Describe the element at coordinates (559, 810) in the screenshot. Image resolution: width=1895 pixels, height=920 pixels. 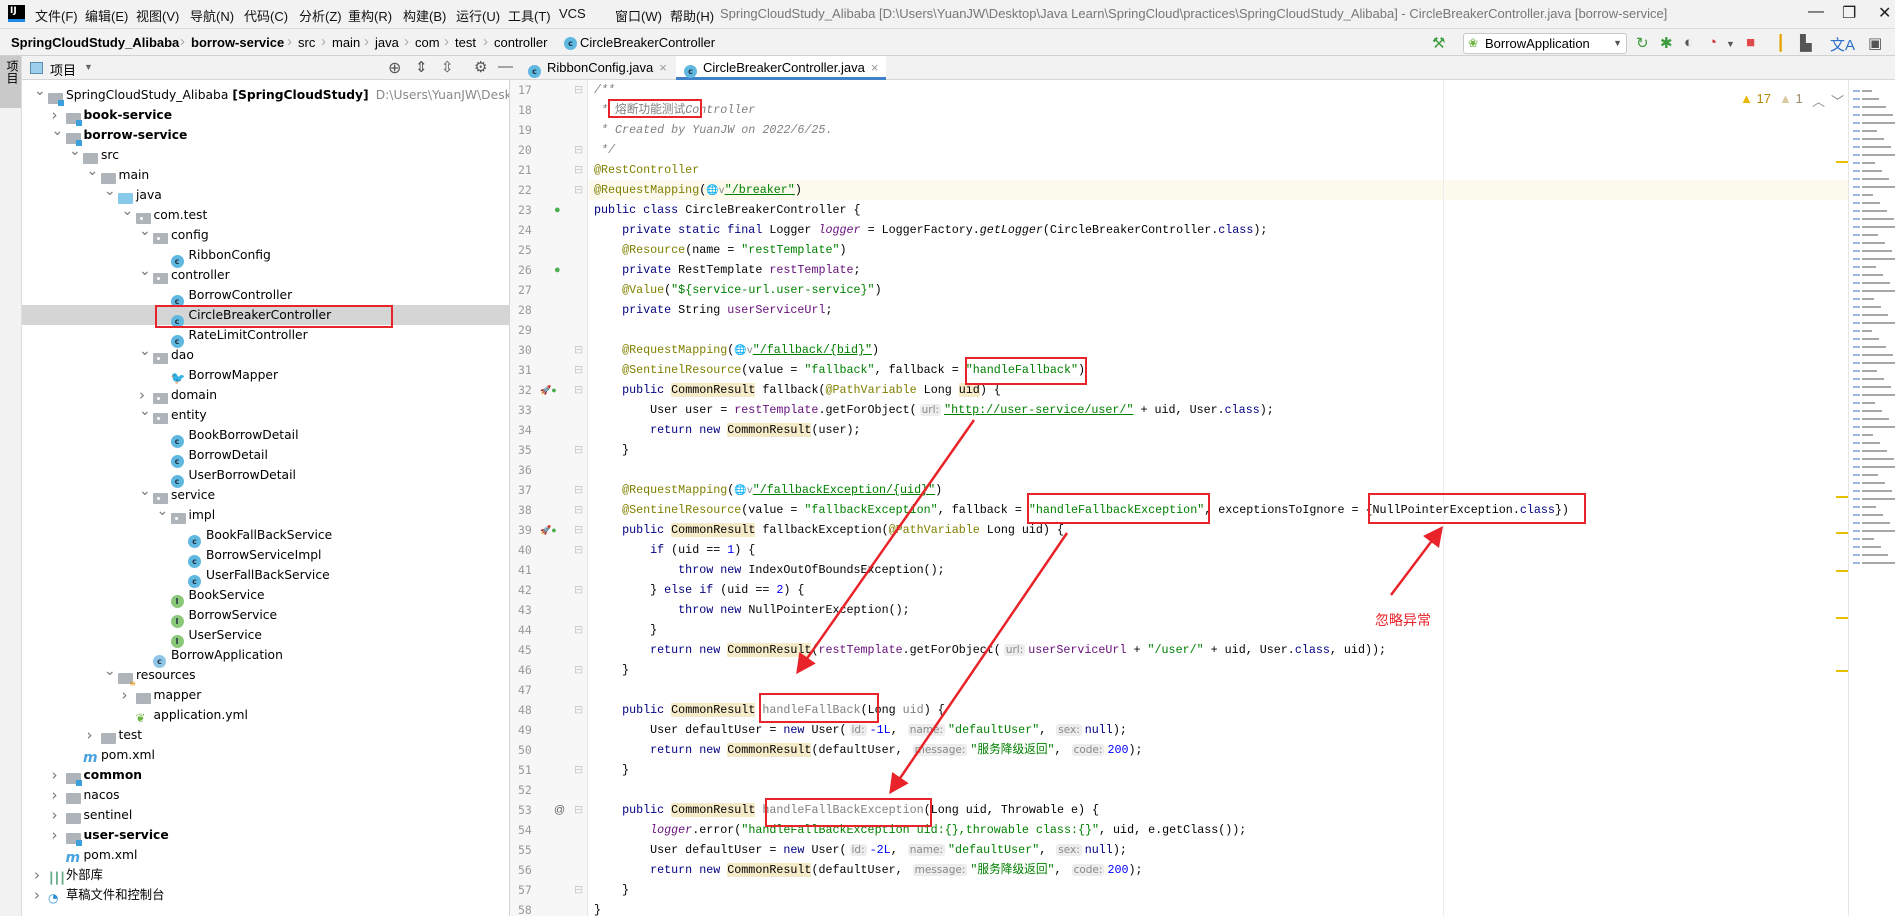
I see `override-icon: @` at that location.